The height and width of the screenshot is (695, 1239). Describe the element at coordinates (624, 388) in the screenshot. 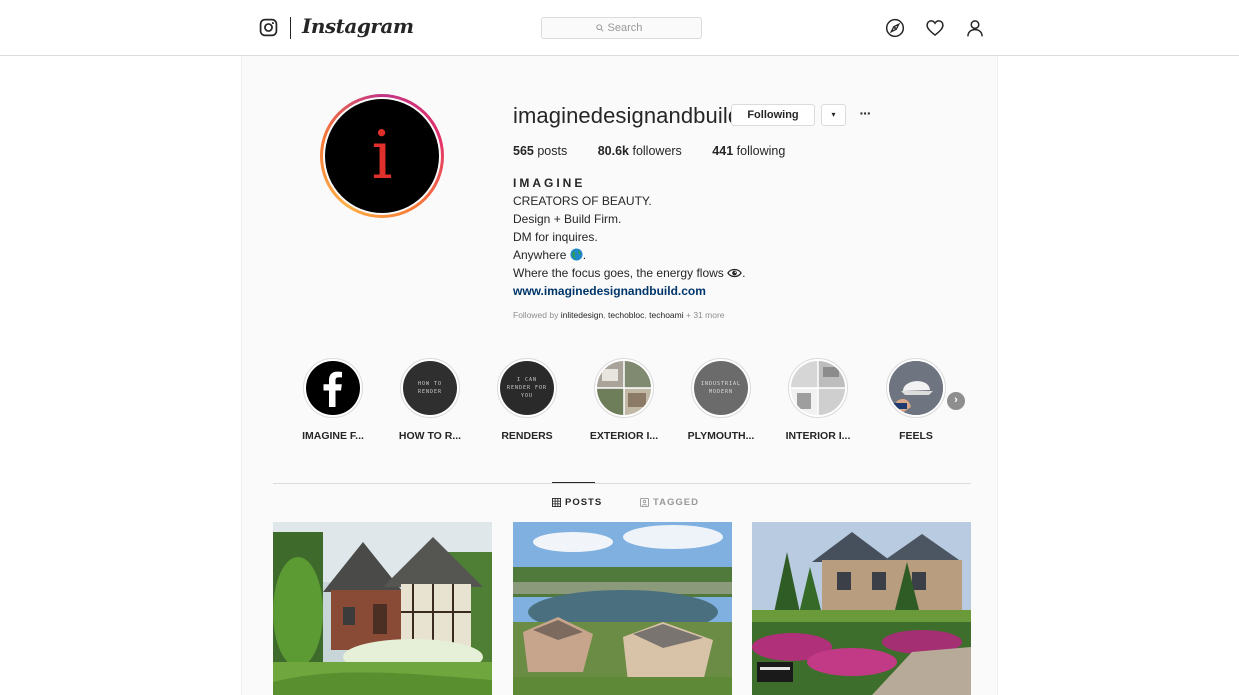

I see `exterior-collage-image` at that location.